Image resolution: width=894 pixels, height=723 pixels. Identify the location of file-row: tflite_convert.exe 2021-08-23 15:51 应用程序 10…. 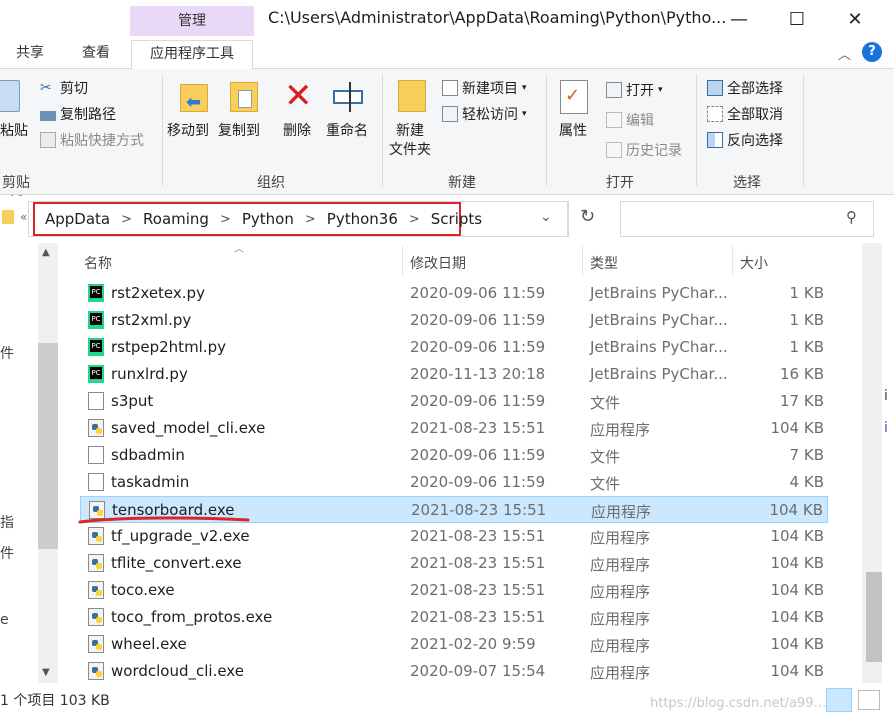
(454, 563).